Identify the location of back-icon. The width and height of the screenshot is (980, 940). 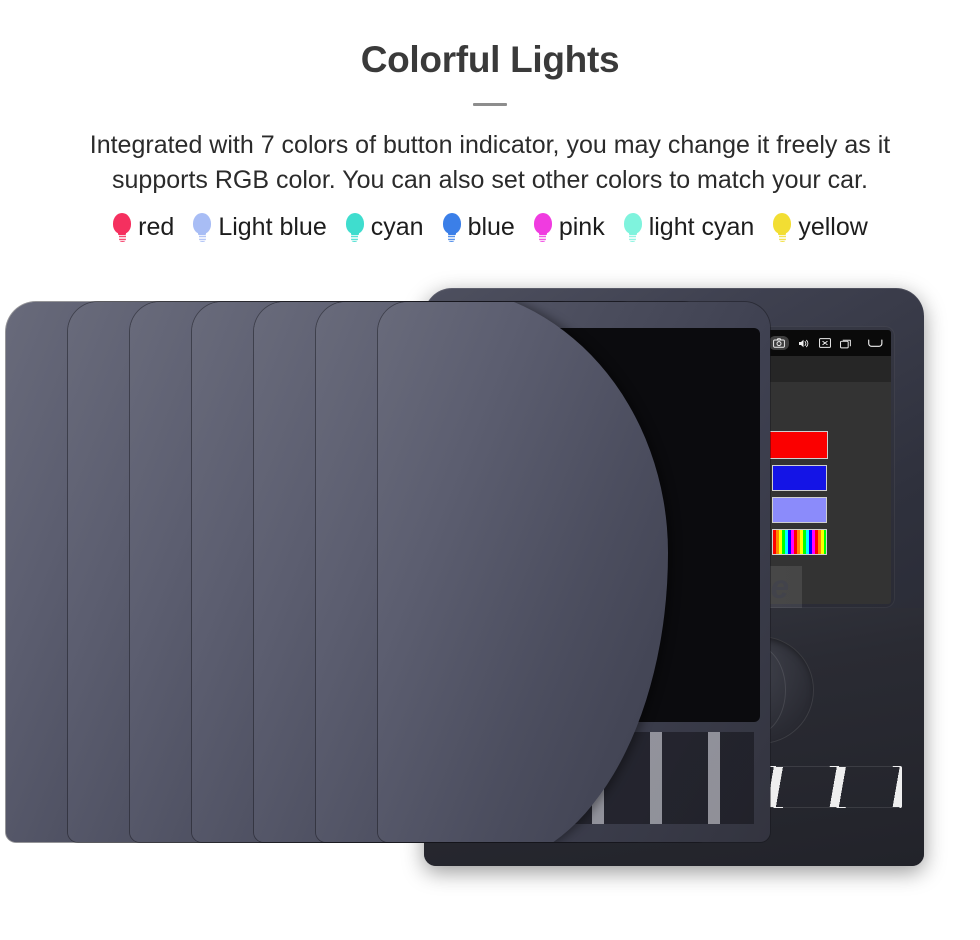
(875, 343).